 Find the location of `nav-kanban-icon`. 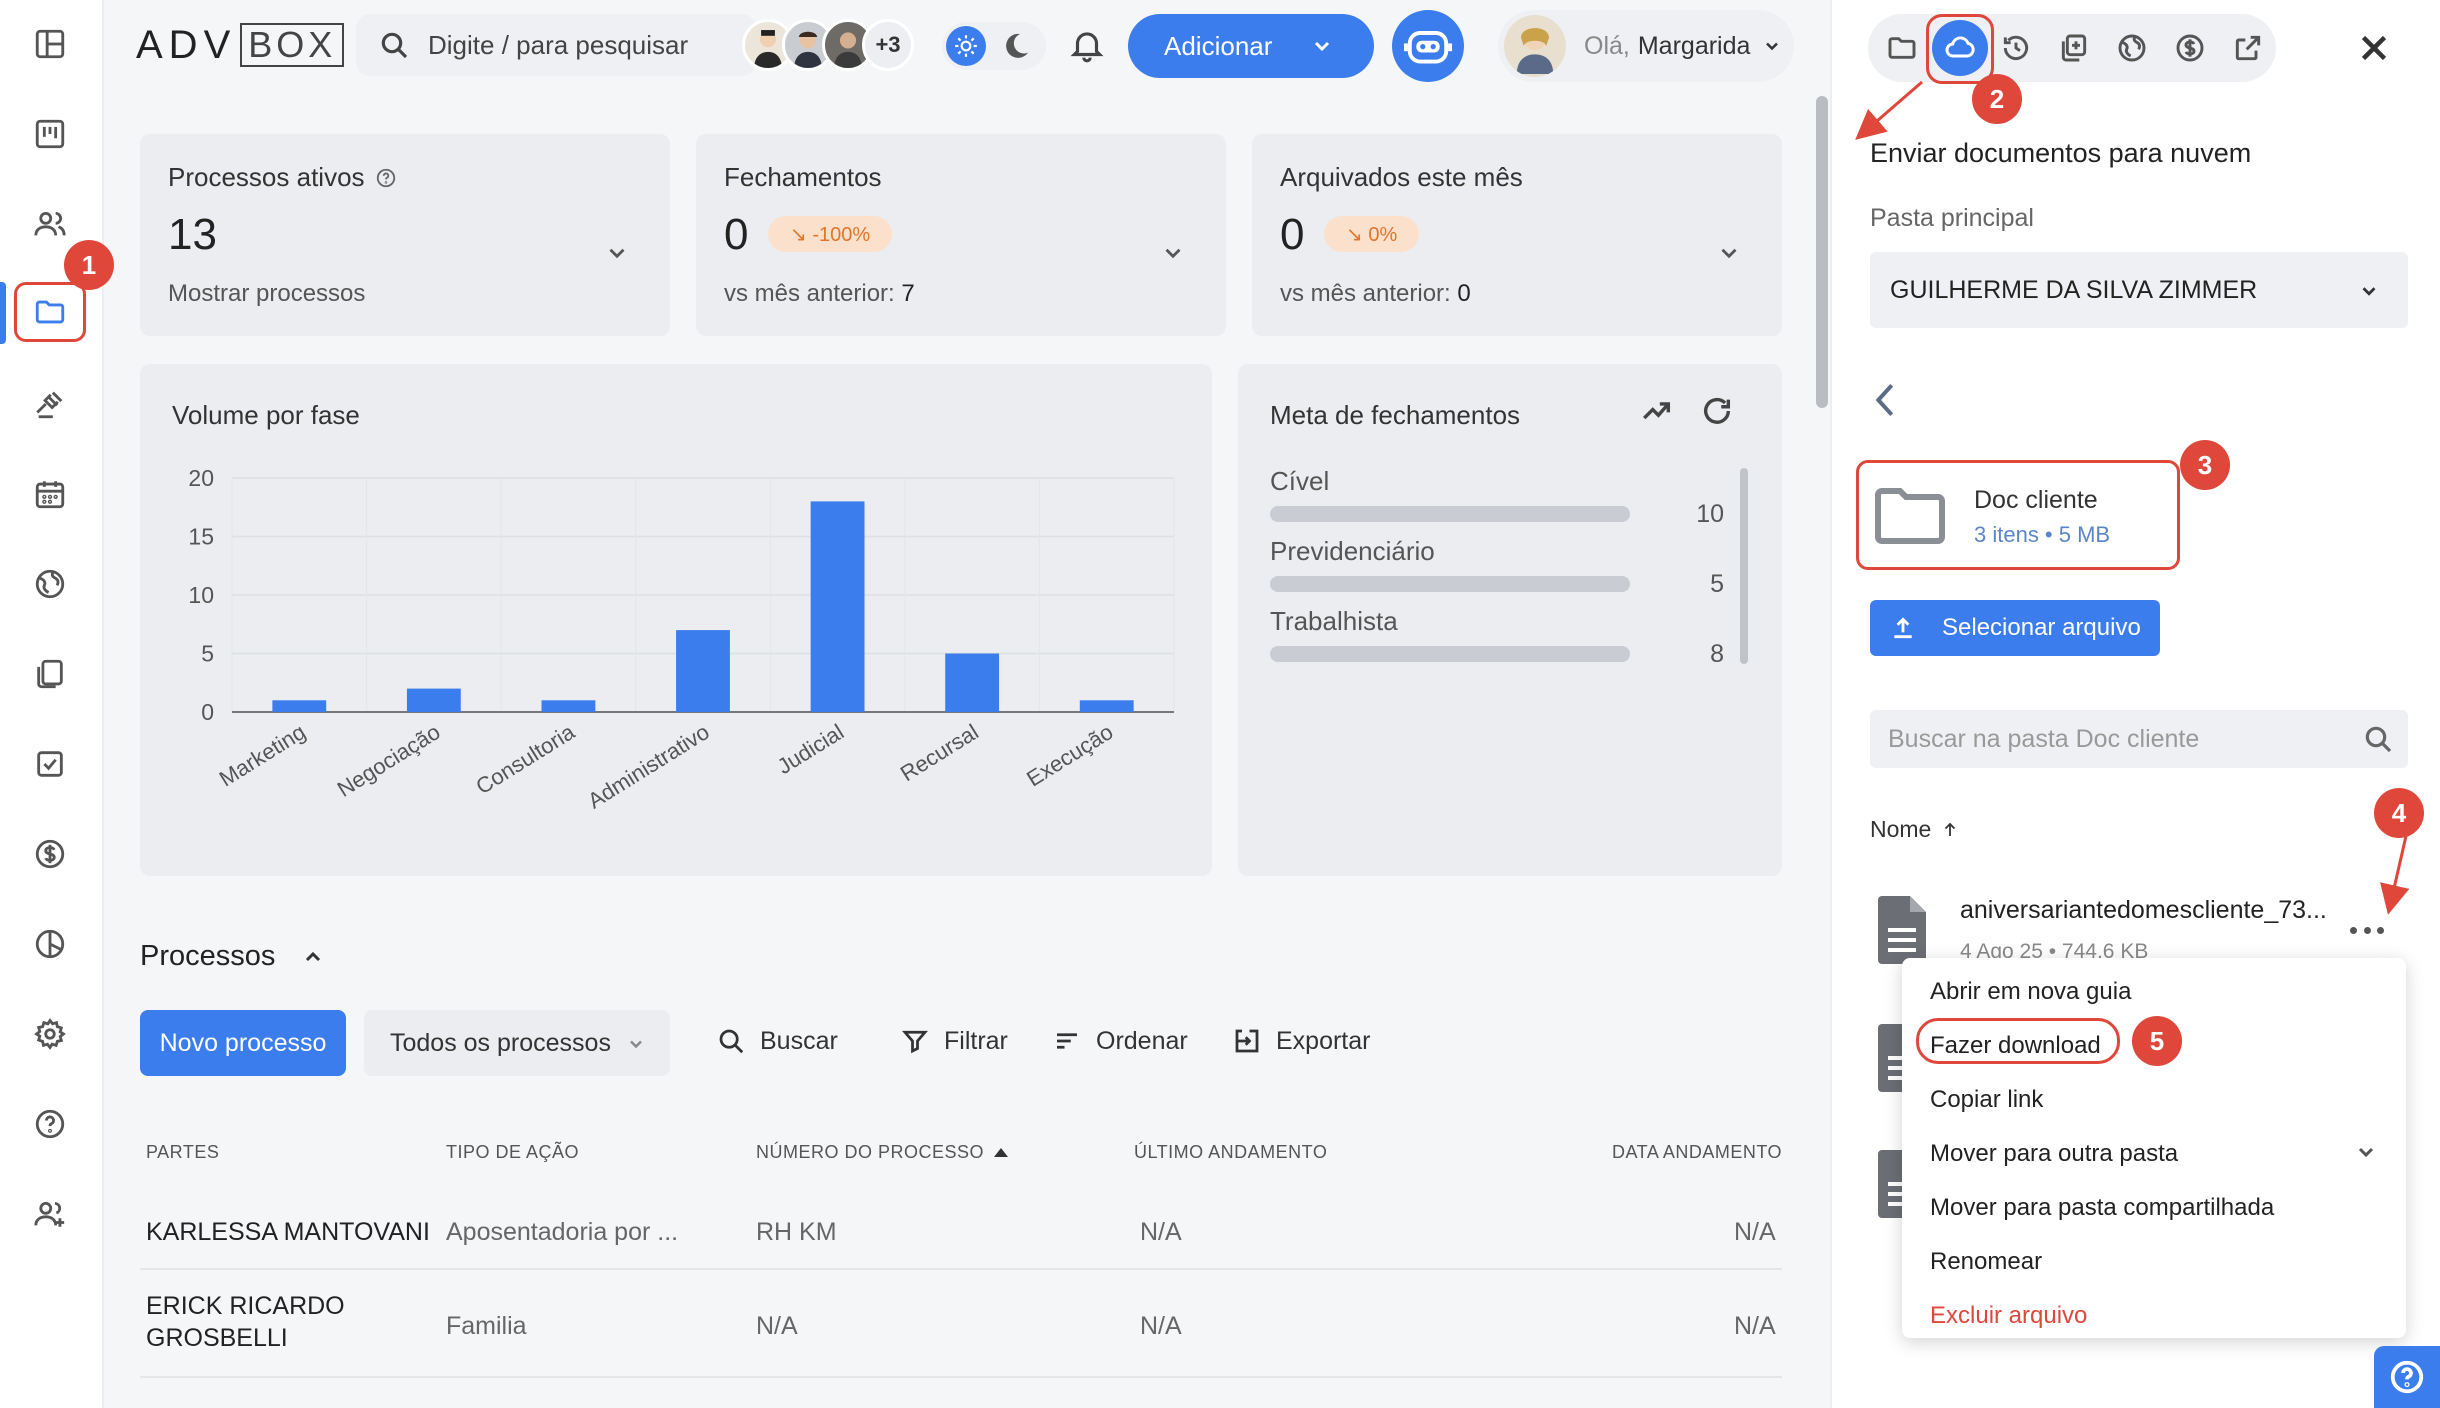

nav-kanban-icon is located at coordinates (50, 134).